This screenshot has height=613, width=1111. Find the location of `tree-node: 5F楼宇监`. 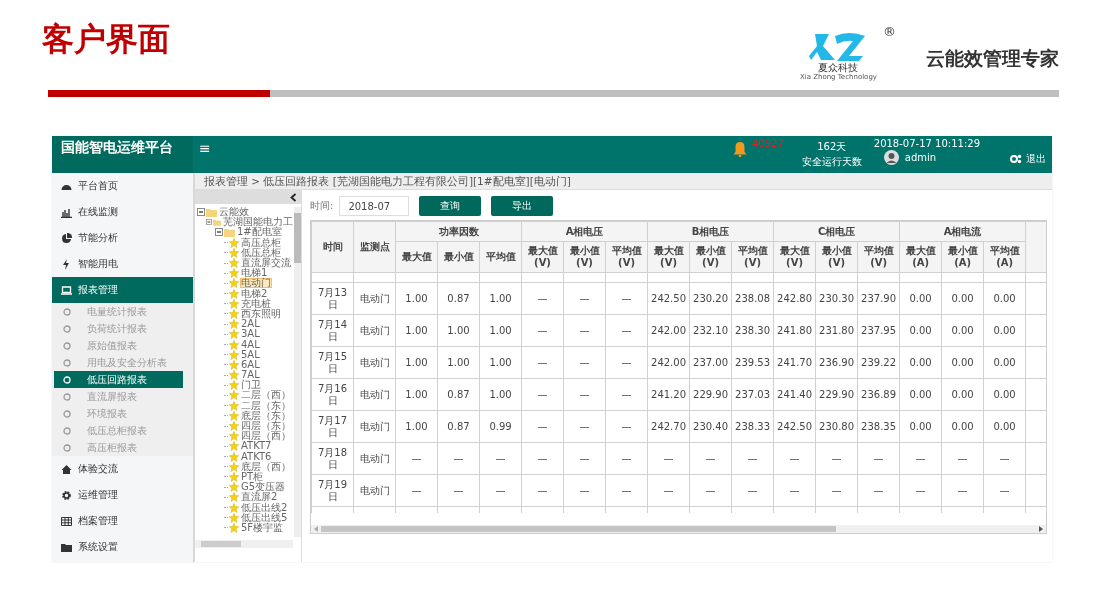

tree-node: 5F楼宇监 is located at coordinates (262, 527).